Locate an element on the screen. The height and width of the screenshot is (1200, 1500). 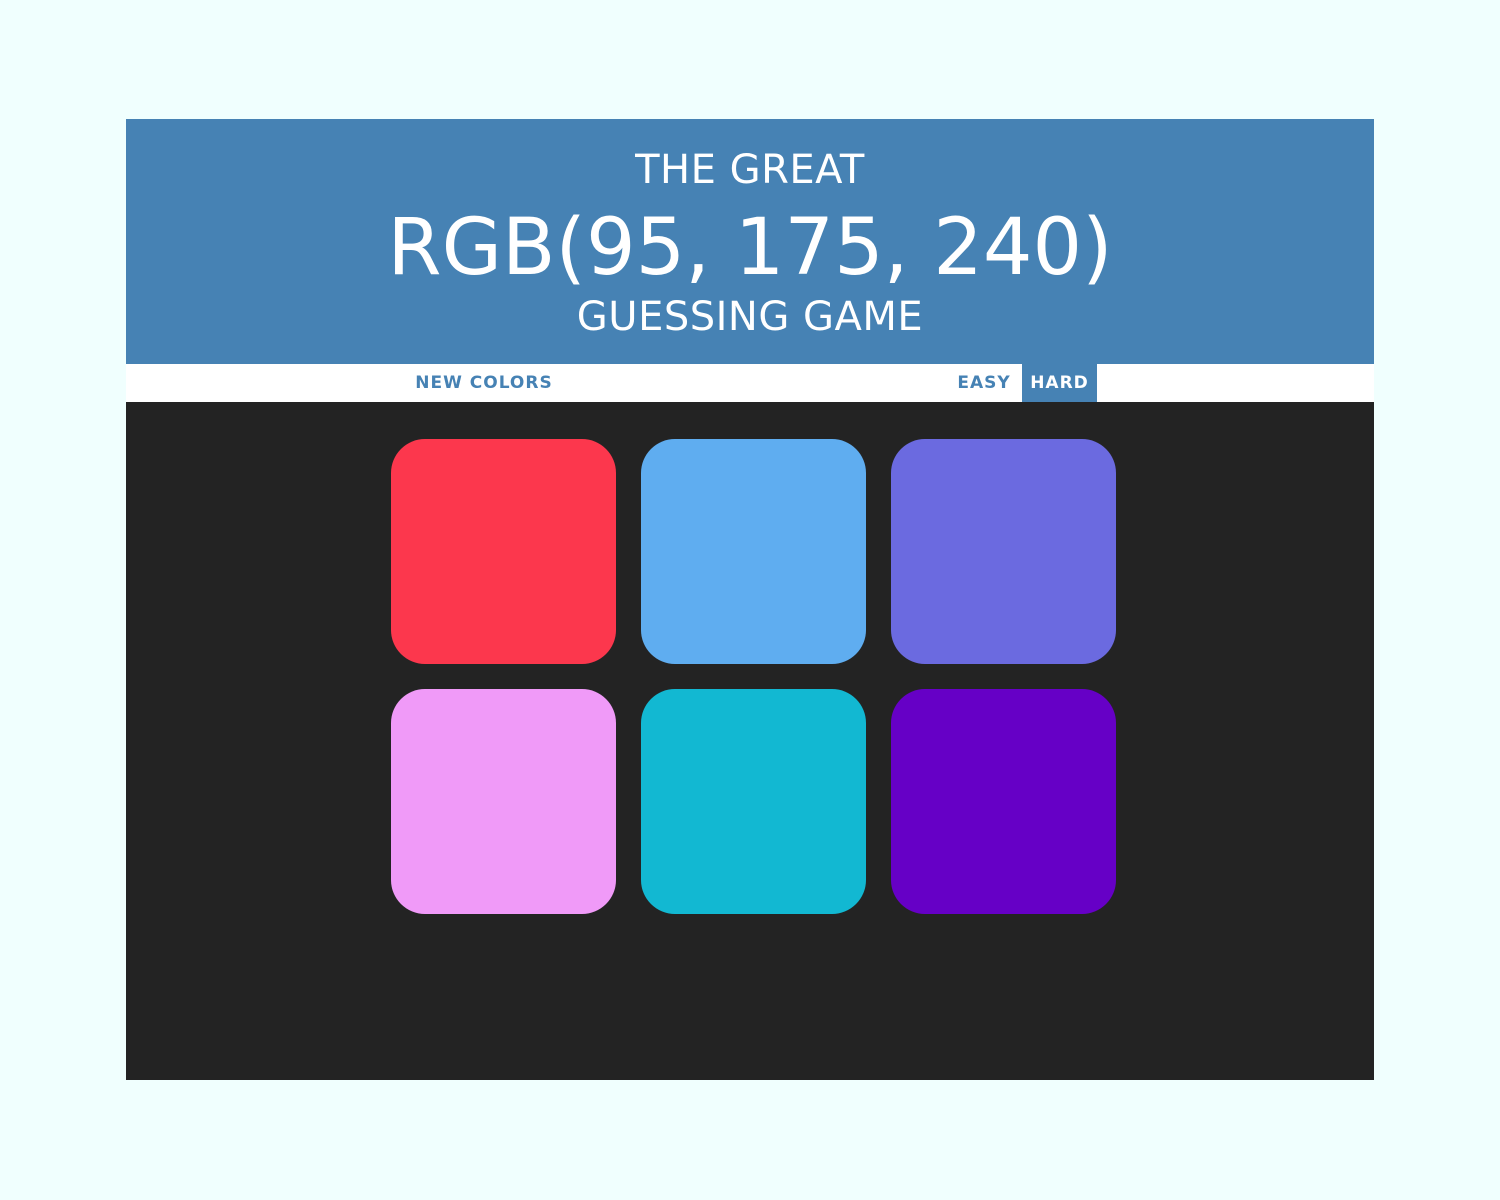
new-colors-button: NEW COLORS is located at coordinates (484, 383).